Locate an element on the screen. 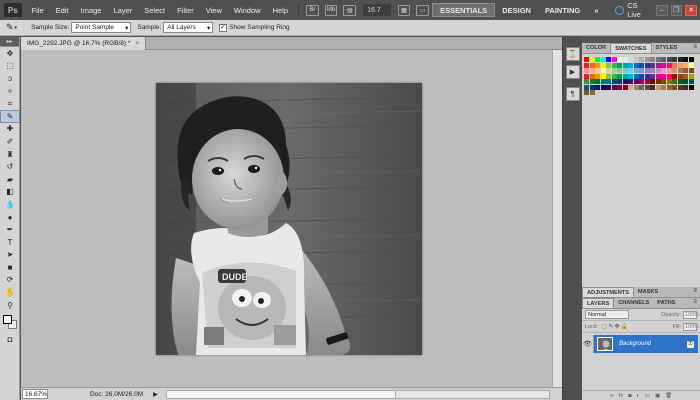  crop-tool-icon: ⌗ is located at coordinates (10, 103).